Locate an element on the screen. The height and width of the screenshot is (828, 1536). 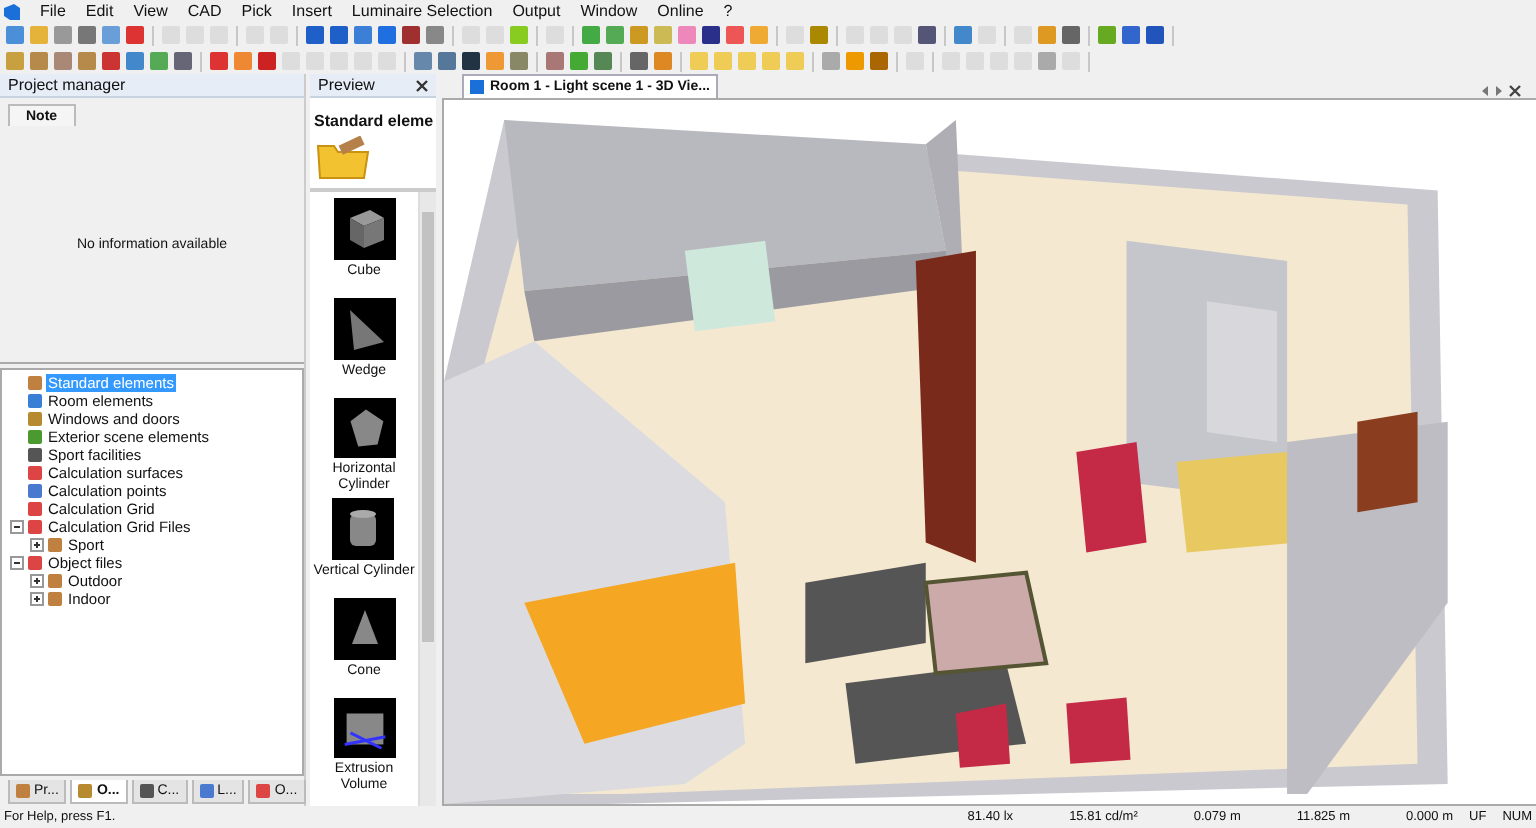
menu-item: CAD is located at coordinates (204, 11).